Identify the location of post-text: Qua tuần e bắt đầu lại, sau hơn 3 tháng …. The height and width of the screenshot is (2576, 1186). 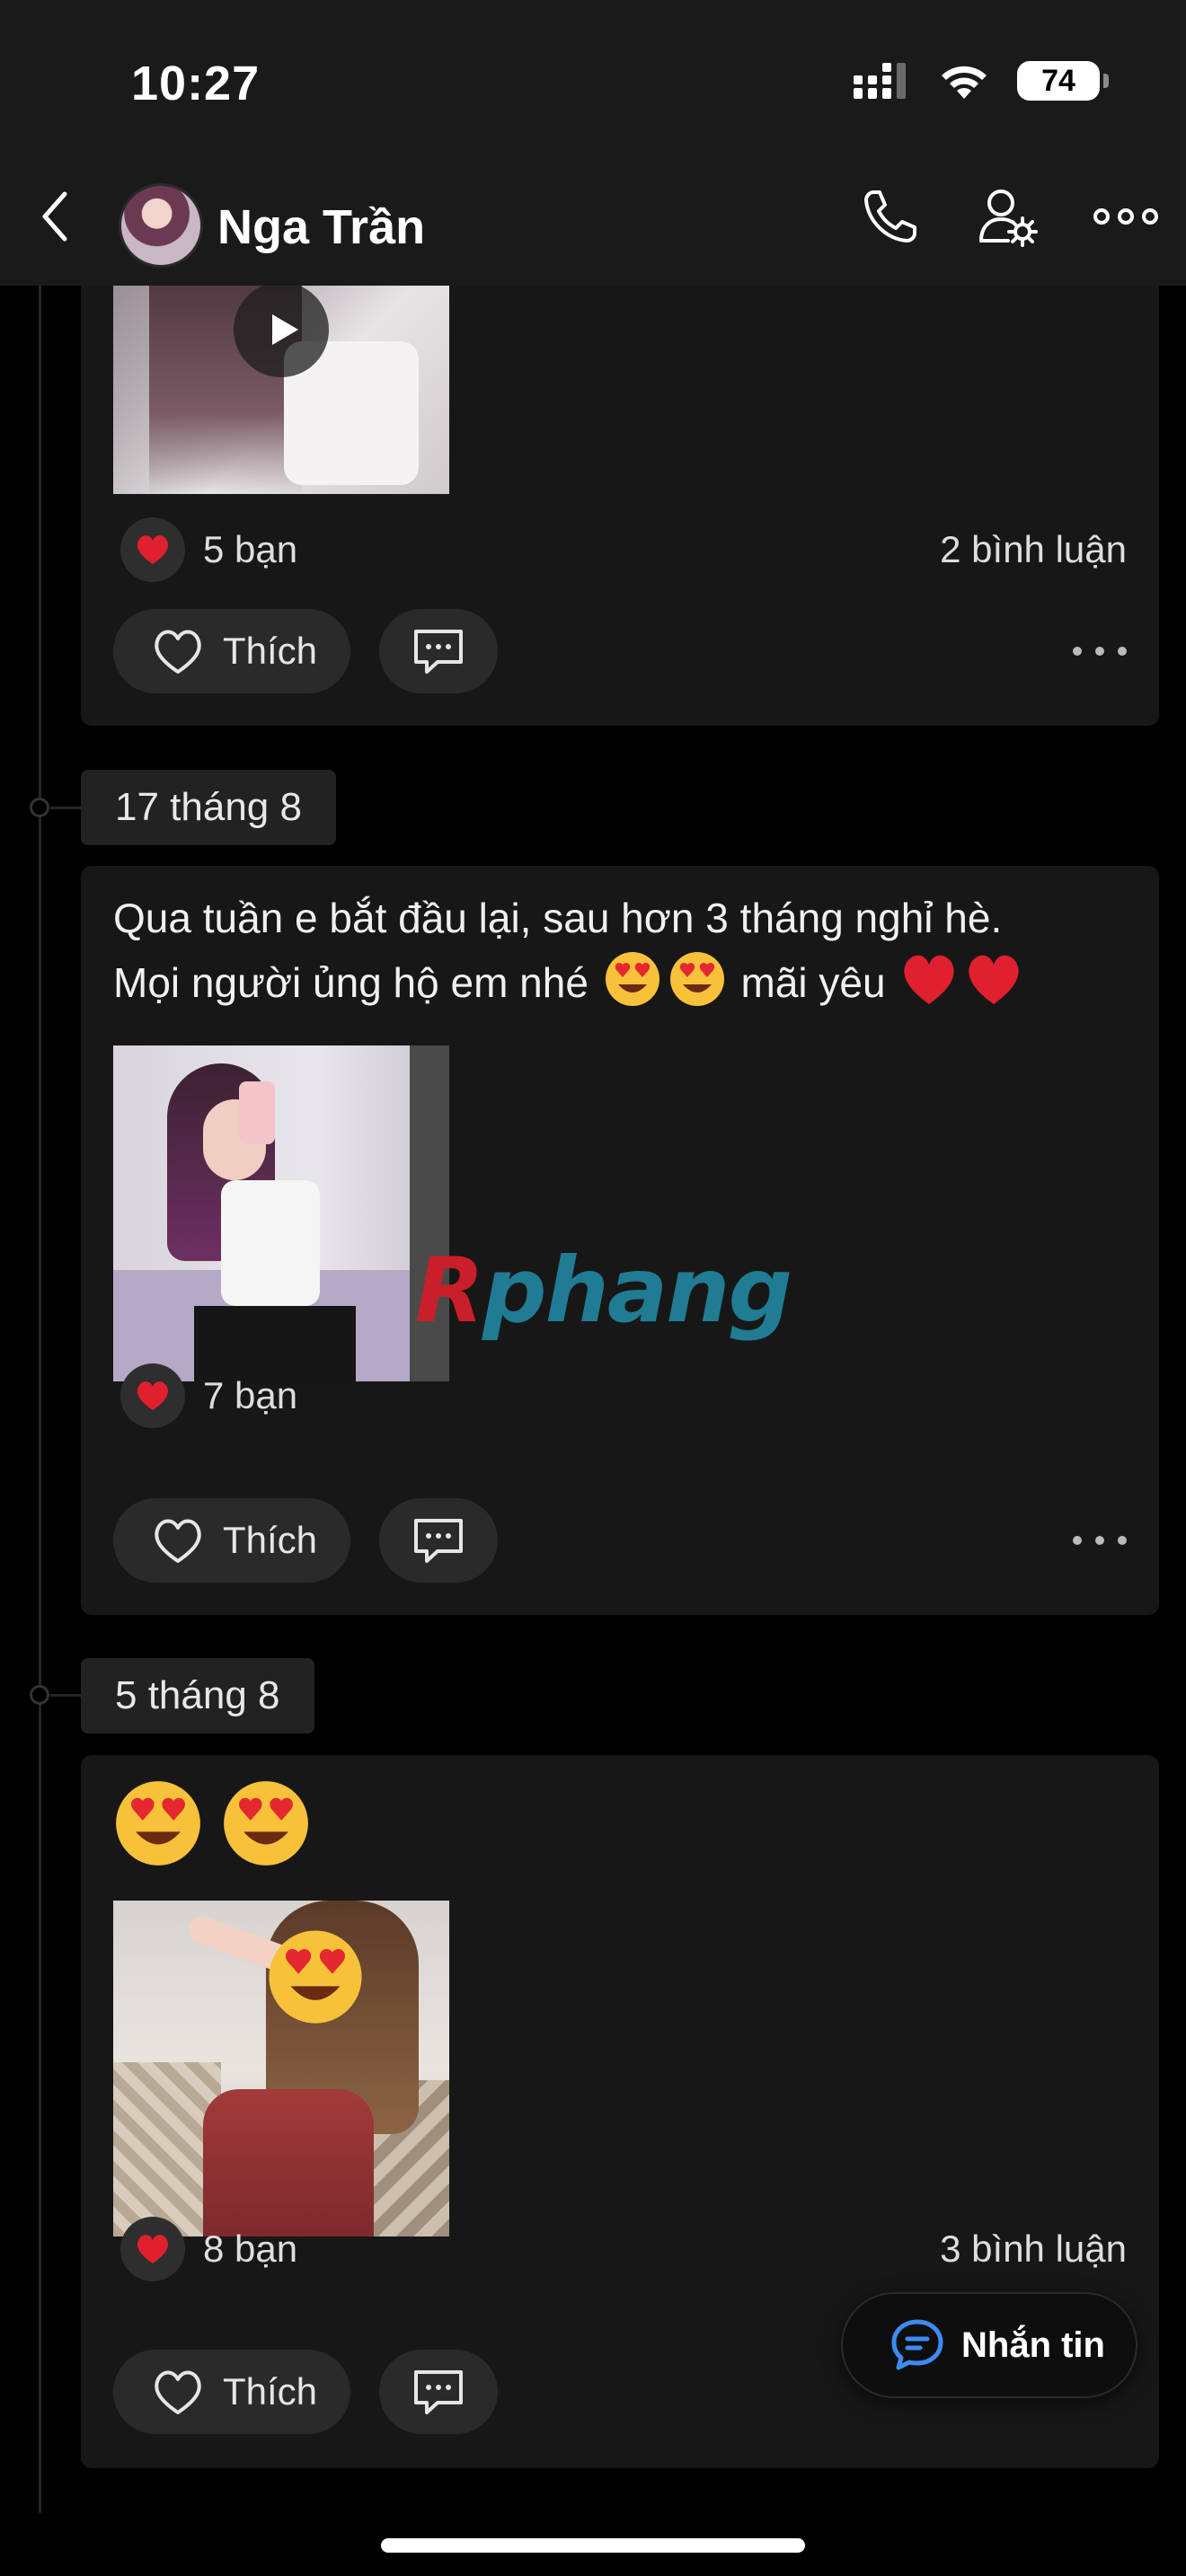
(620, 950).